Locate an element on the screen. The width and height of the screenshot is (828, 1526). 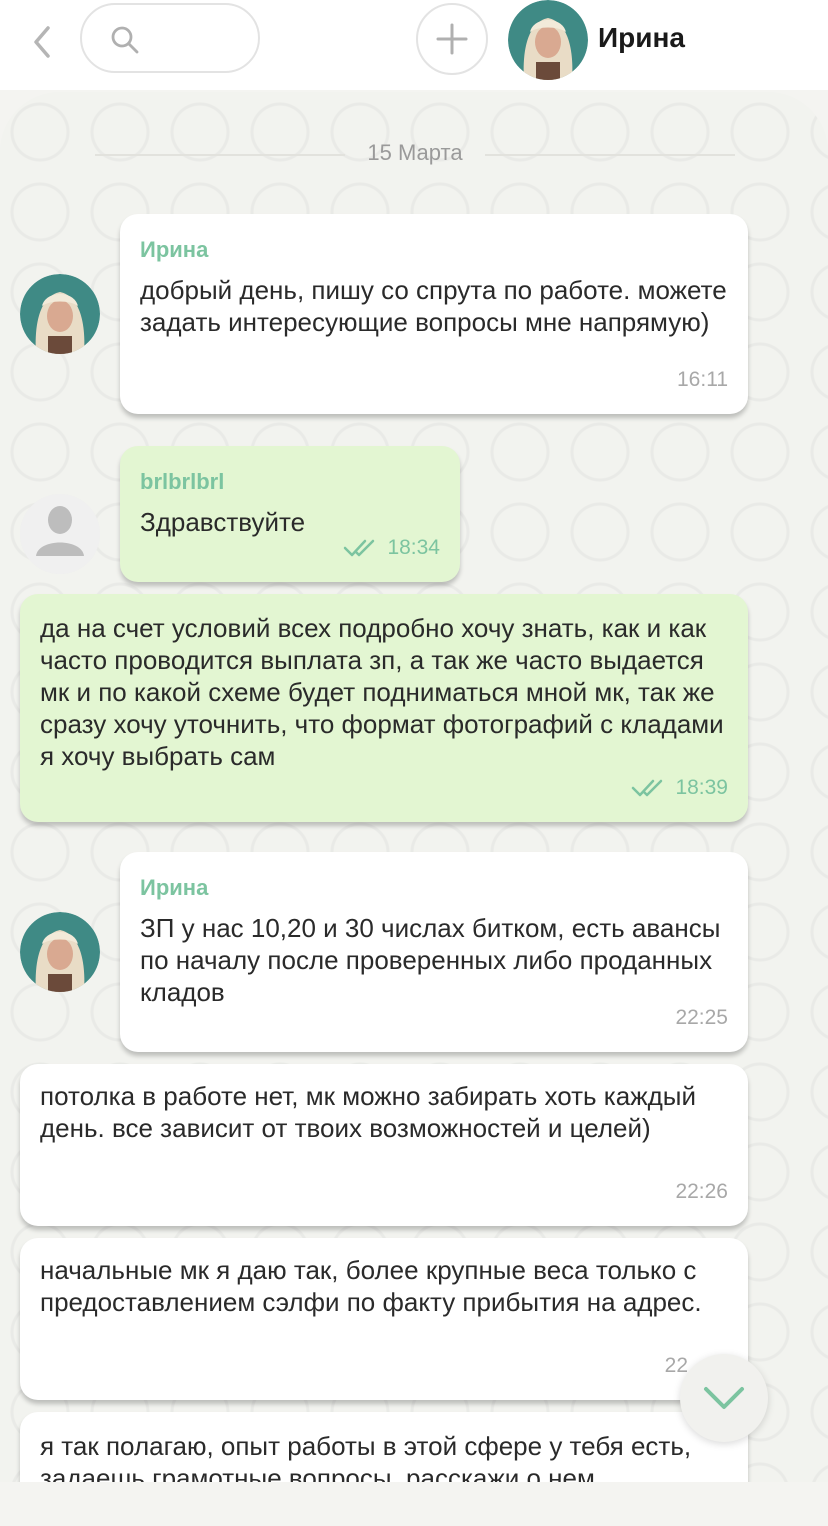
contact-avatar is located at coordinates (548, 40).